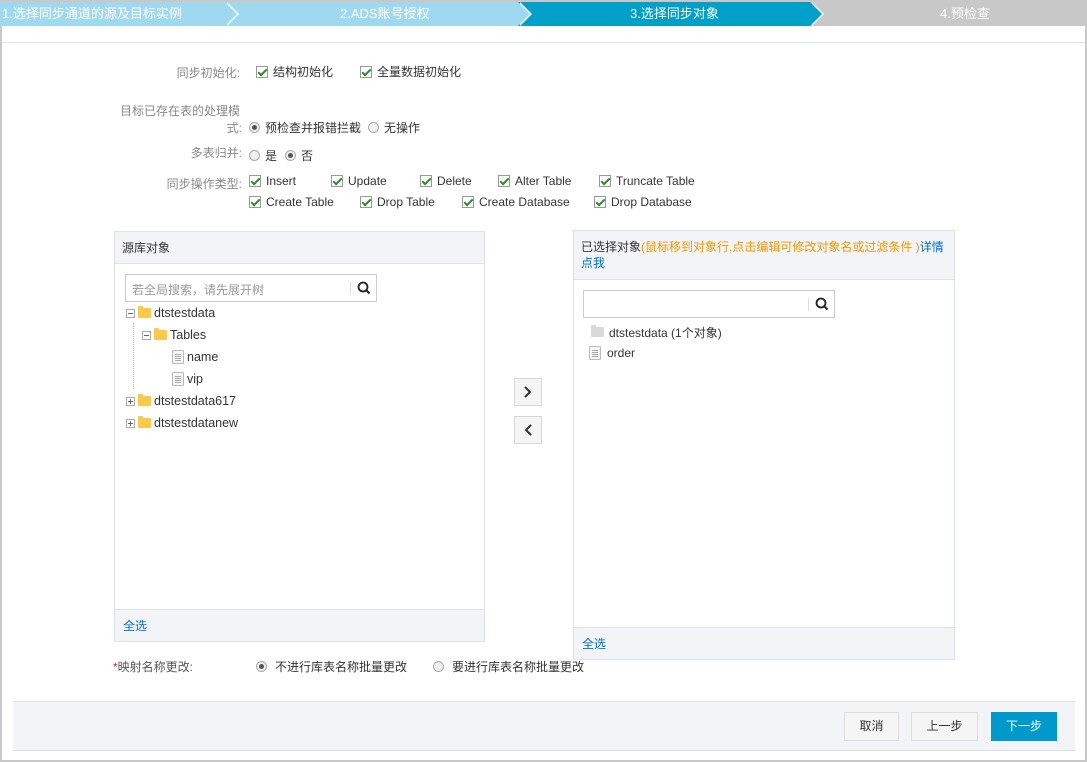 This screenshot has height=762, width=1087. Describe the element at coordinates (1024, 726) in the screenshot. I see `next-step-button: 下一步` at that location.